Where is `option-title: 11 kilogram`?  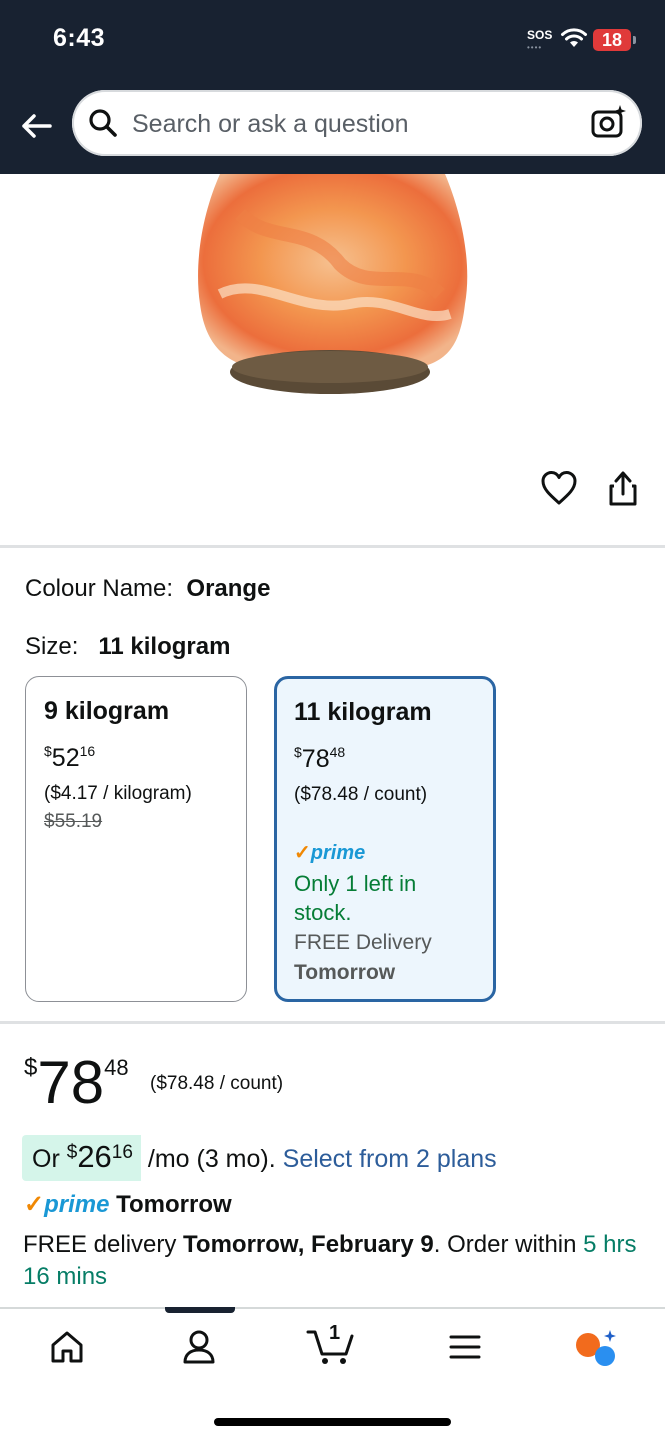
option-title: 11 kilogram is located at coordinates (363, 712).